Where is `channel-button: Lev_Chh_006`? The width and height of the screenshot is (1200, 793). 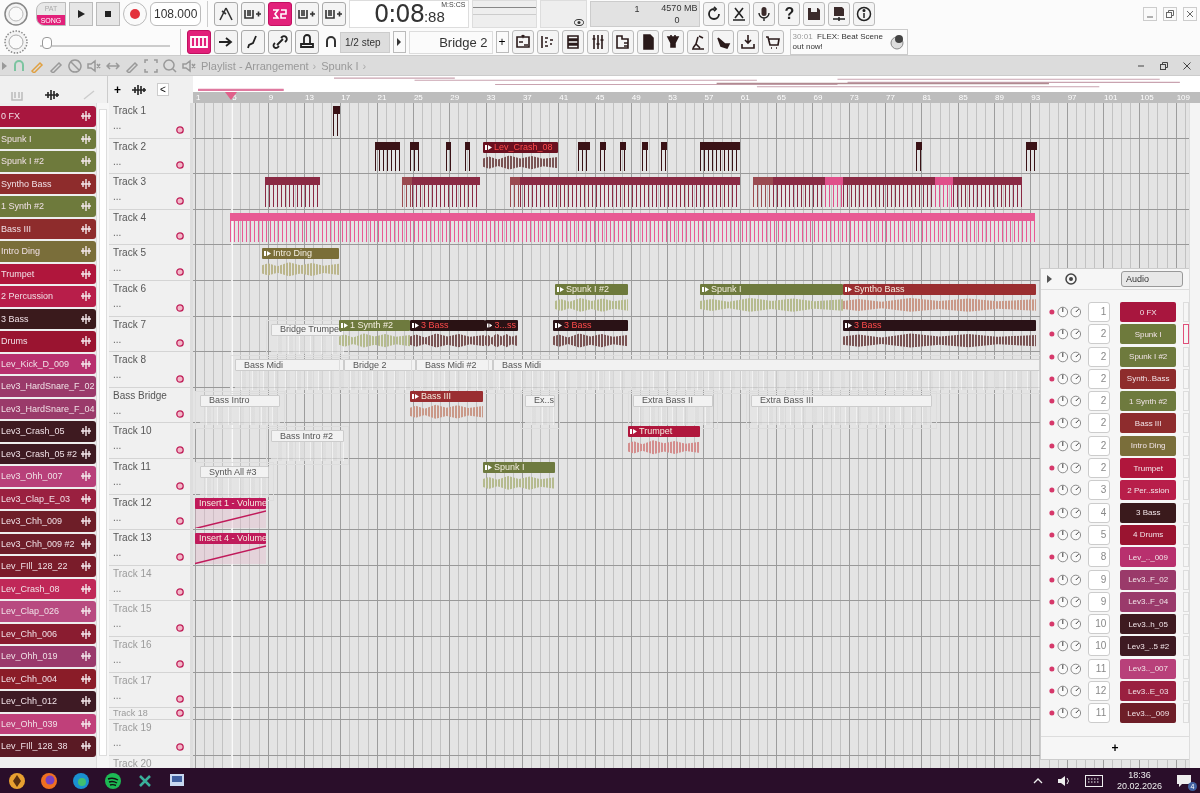 channel-button: Lev_Chh_006 is located at coordinates (48, 633).